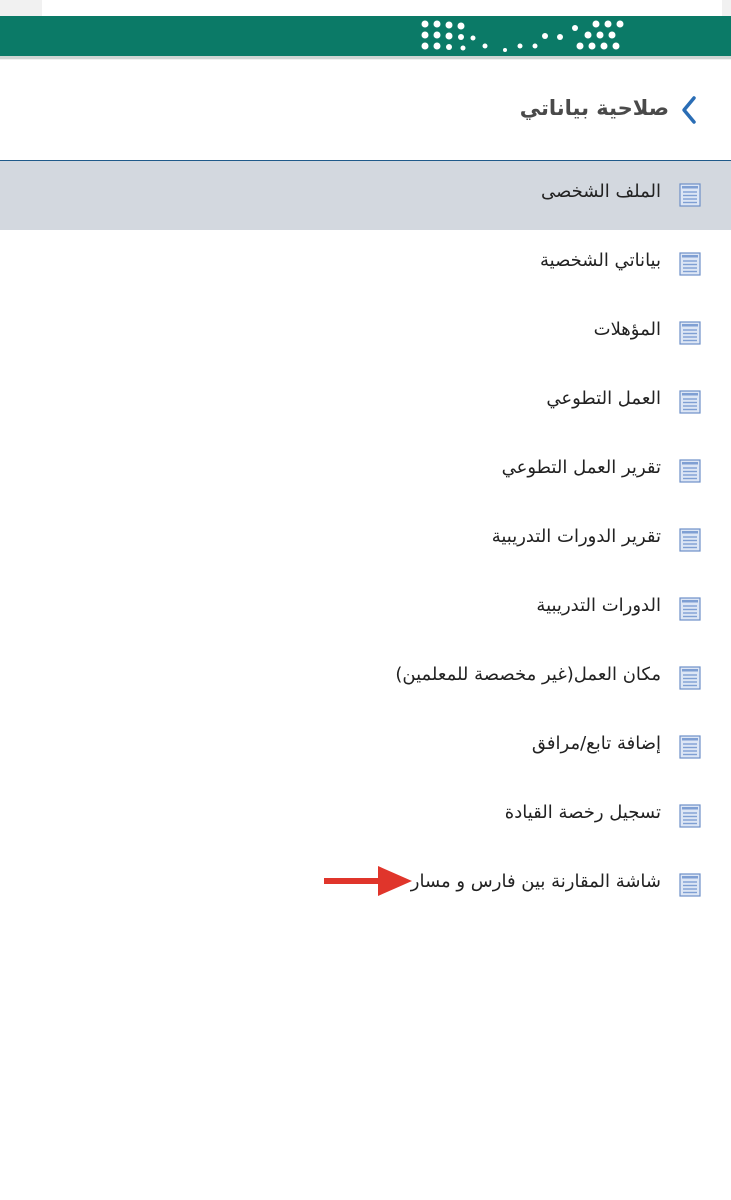 This screenshot has height=1200, width=731. I want to click on brand-band, so click(365, 37).